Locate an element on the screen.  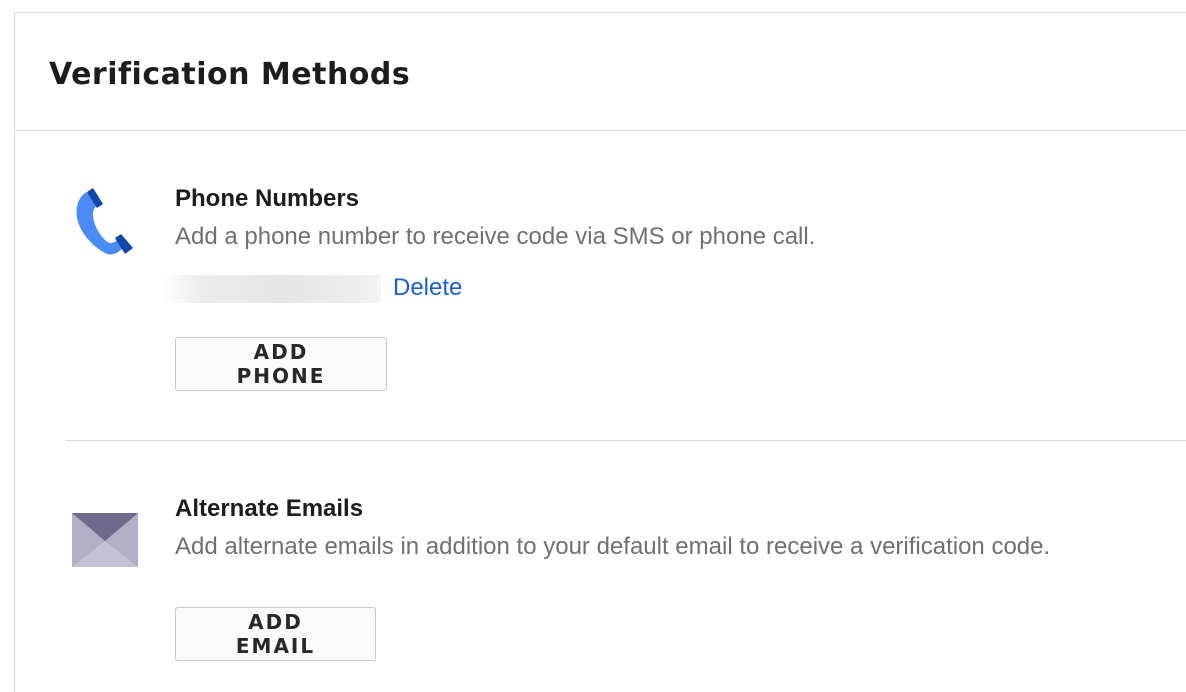
add-email-button: ADD EMAIL is located at coordinates (275, 634).